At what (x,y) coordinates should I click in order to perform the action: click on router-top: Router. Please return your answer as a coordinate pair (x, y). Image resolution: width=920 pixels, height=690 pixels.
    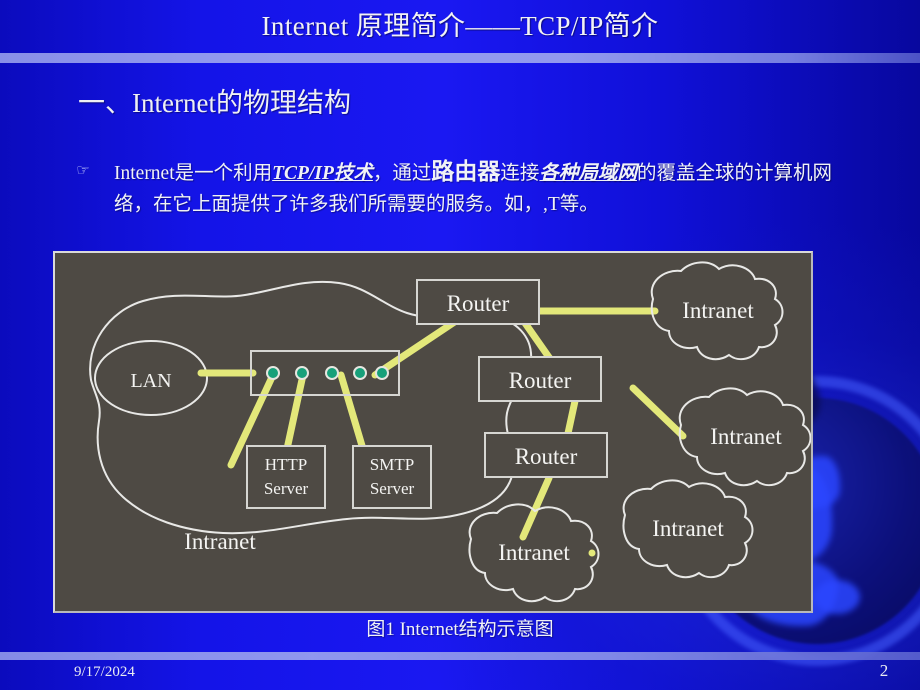
    Looking at the image, I should click on (478, 302).